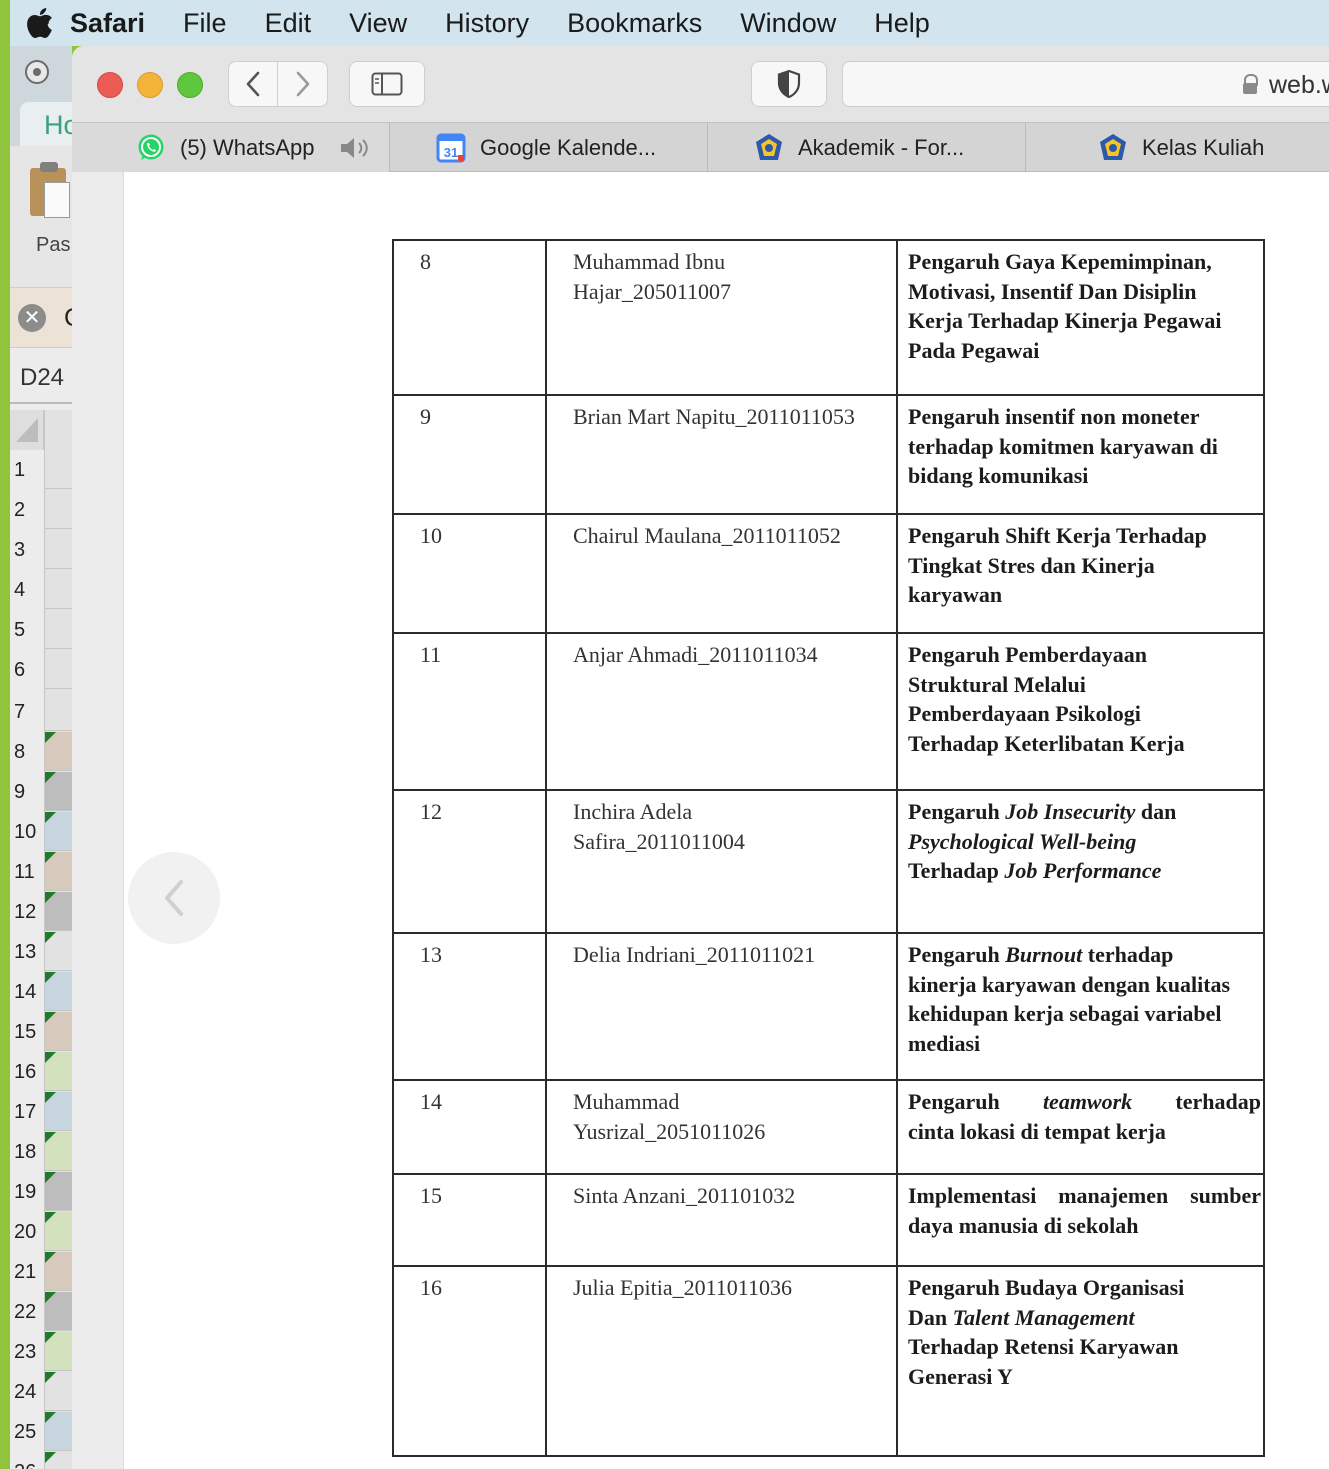 Image resolution: width=1329 pixels, height=1469 pixels. Describe the element at coordinates (27, 1072) in the screenshot. I see `row-header: 16` at that location.